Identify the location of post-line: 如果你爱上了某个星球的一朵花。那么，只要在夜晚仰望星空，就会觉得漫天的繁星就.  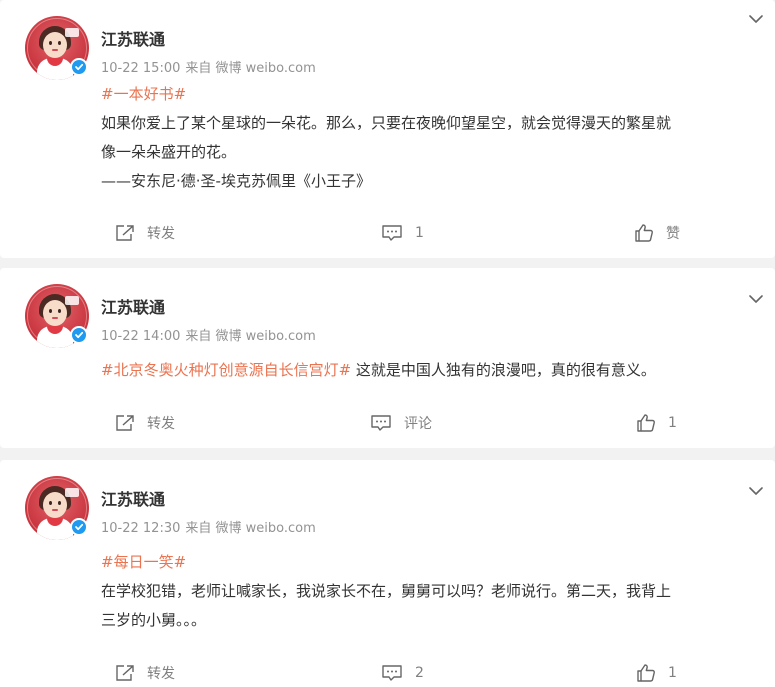
(386, 123).